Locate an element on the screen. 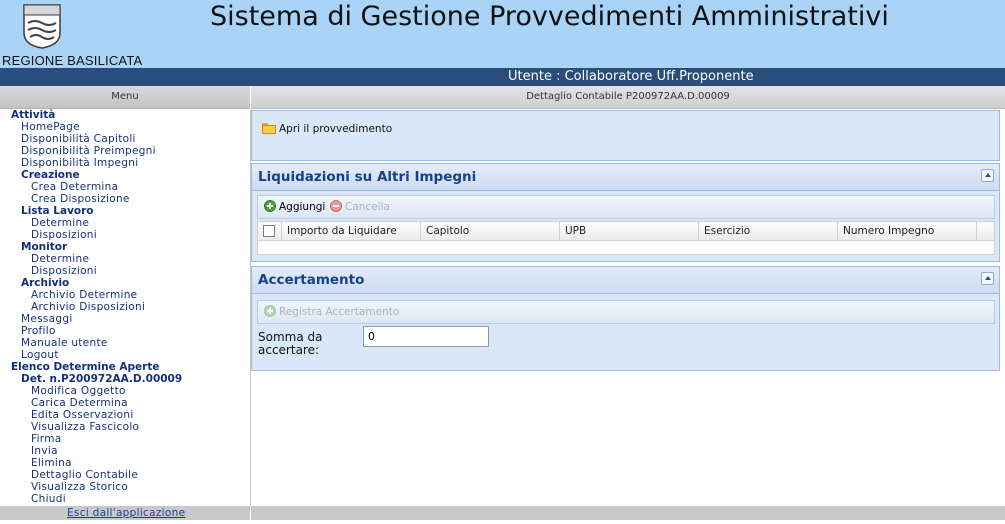 This screenshot has width=1005, height=524. liquidazioni-toolbar: Aggiungi Cancella is located at coordinates (626, 207).